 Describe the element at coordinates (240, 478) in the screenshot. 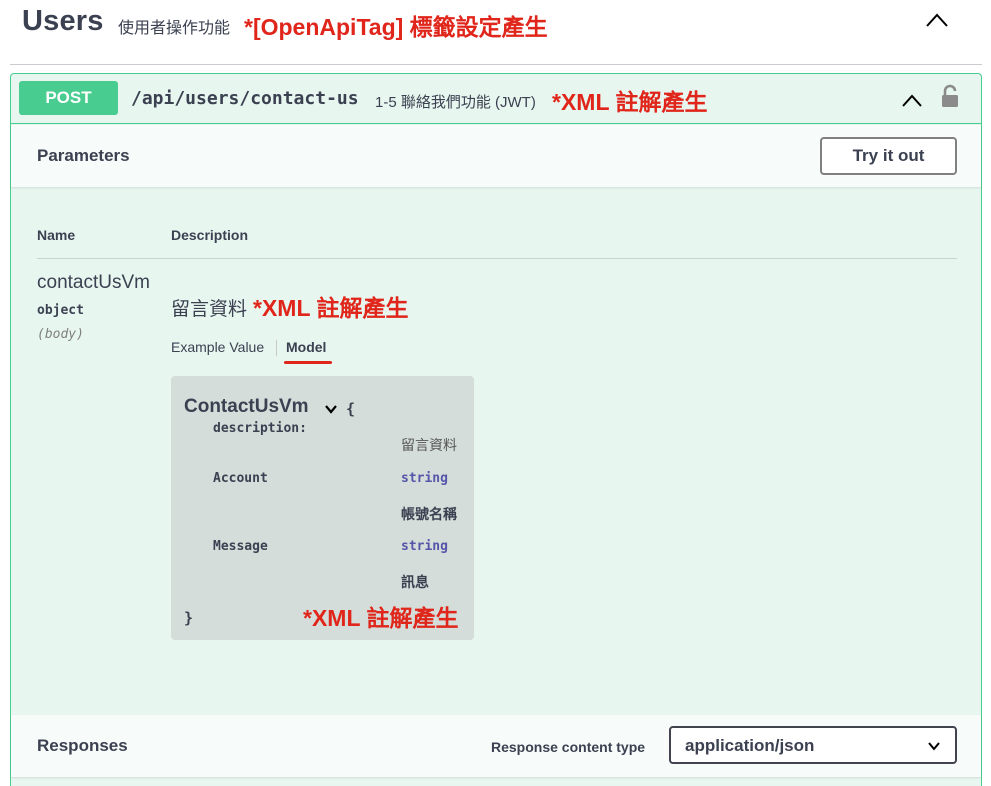

I see `prop-key: Account` at that location.